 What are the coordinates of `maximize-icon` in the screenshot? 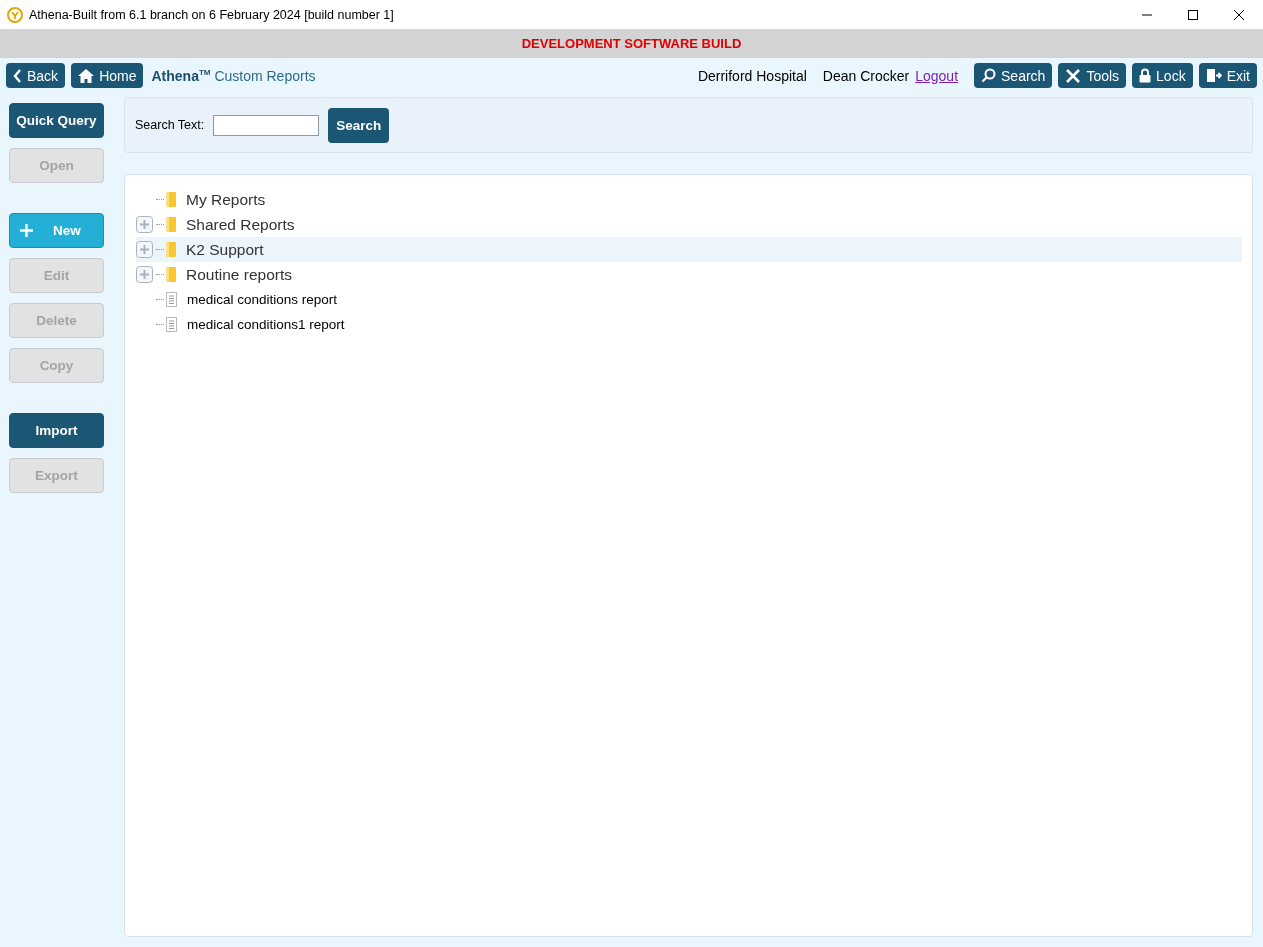 It's located at (1193, 14).